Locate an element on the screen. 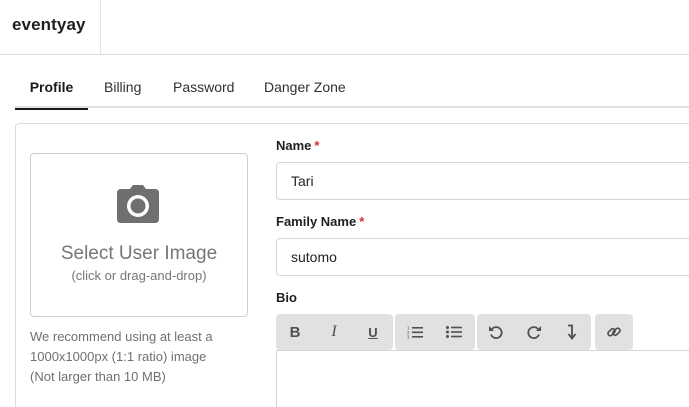  recommendation-line: We recommend using at least a is located at coordinates (121, 336).